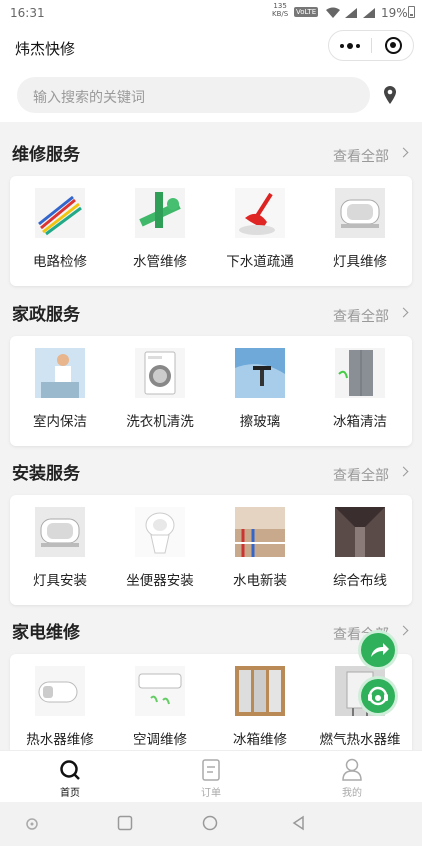  What do you see at coordinates (352, 769) in the screenshot?
I see `person-icon` at bounding box center [352, 769].